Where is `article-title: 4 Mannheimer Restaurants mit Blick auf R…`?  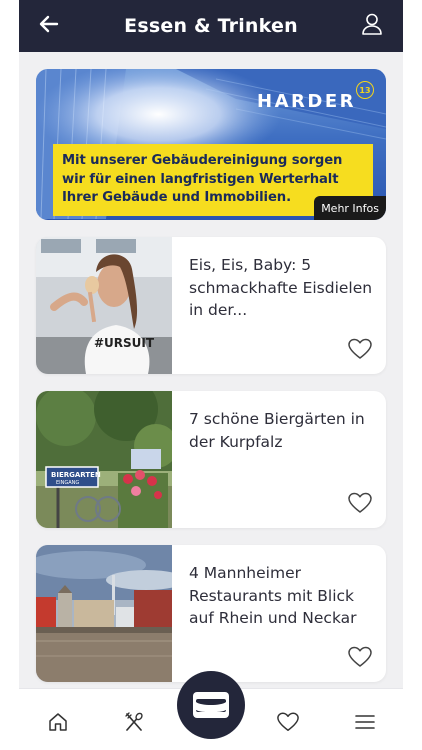
article-title: 4 Mannheimer Restaurants mit Blick auf R… is located at coordinates (273, 595).